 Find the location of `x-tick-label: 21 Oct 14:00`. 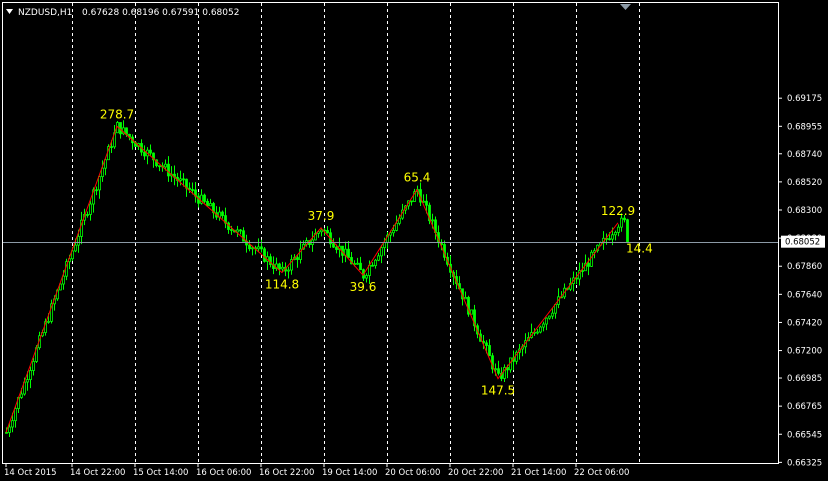

x-tick-label: 21 Oct 14:00 is located at coordinates (538, 473).